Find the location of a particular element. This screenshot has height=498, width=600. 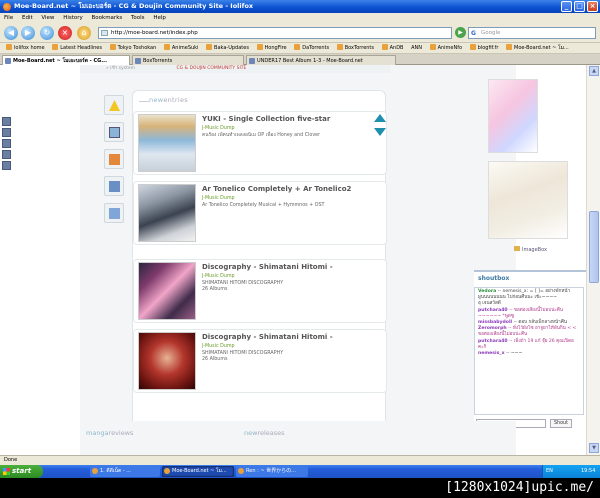

maximize-button: □ is located at coordinates (579, 6).